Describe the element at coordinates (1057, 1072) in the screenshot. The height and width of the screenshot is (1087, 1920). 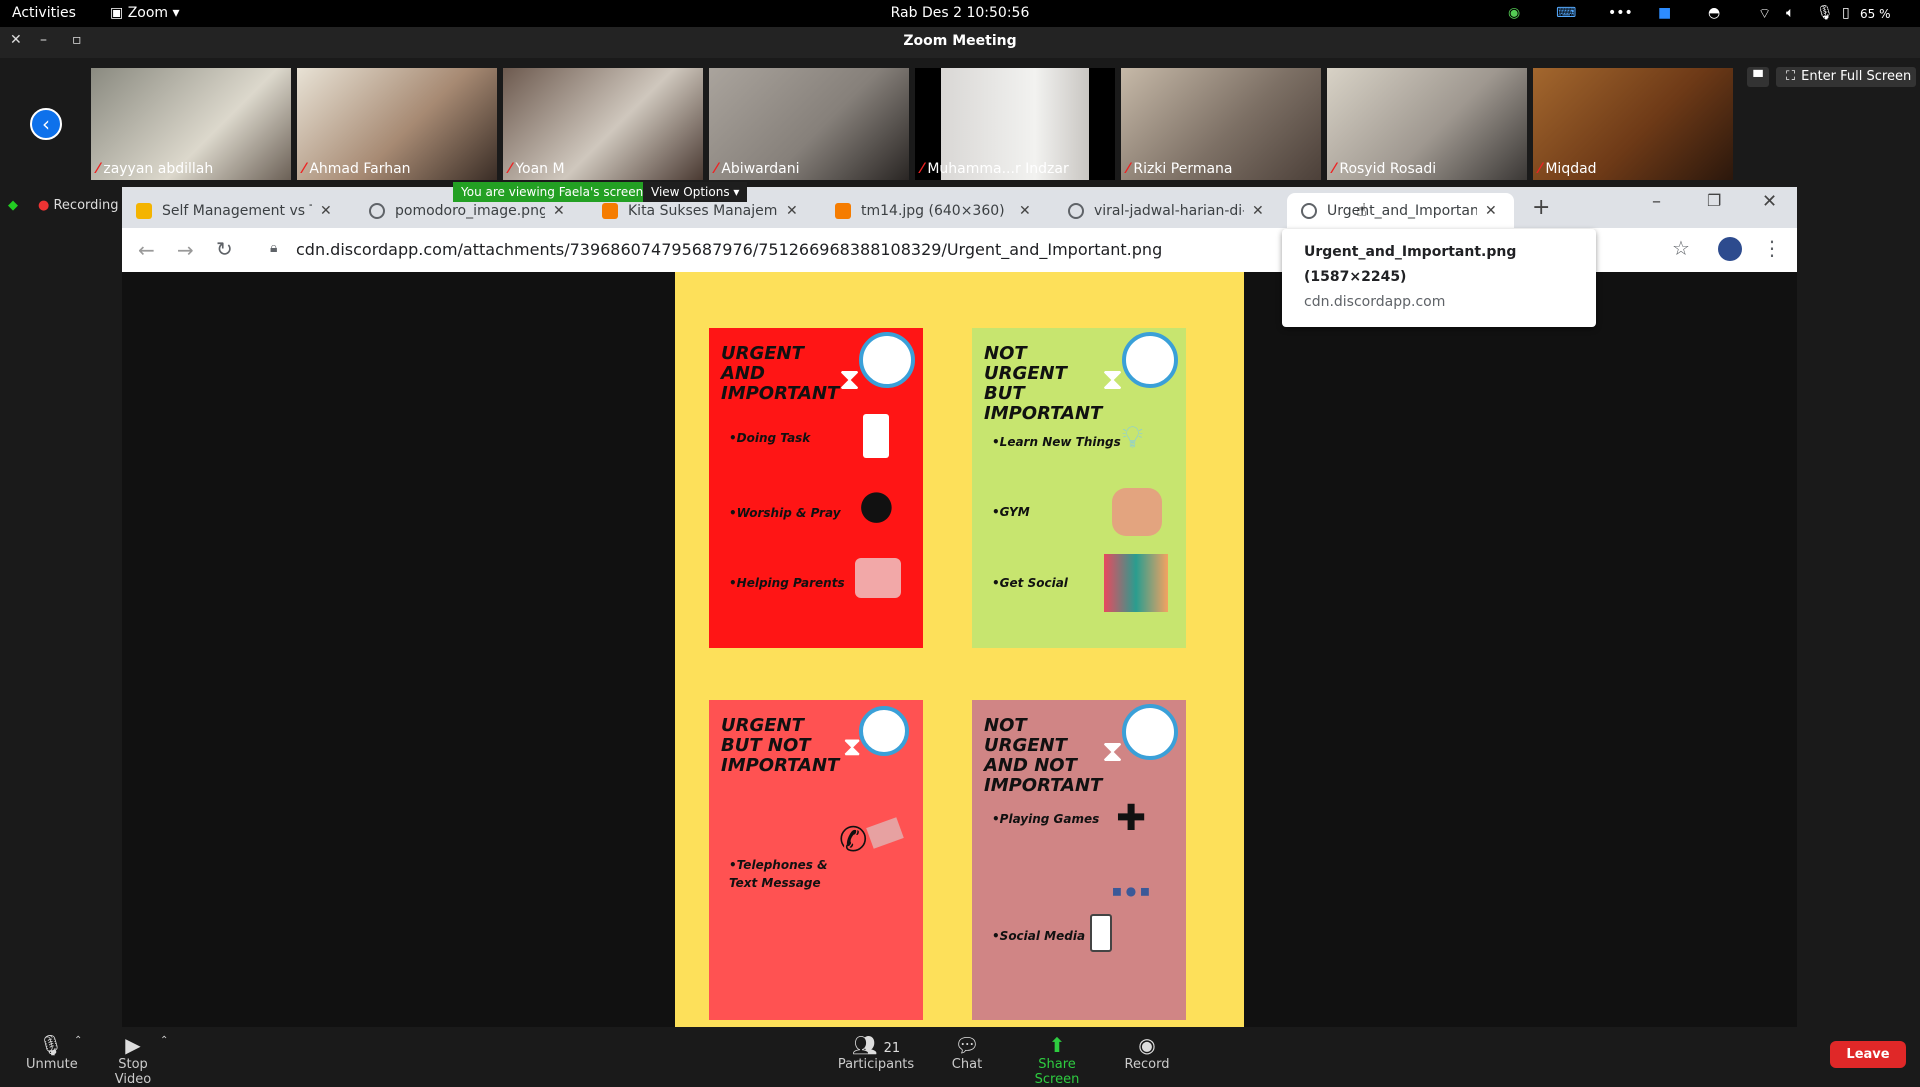
I see `share-screen-label: Share Screen` at that location.